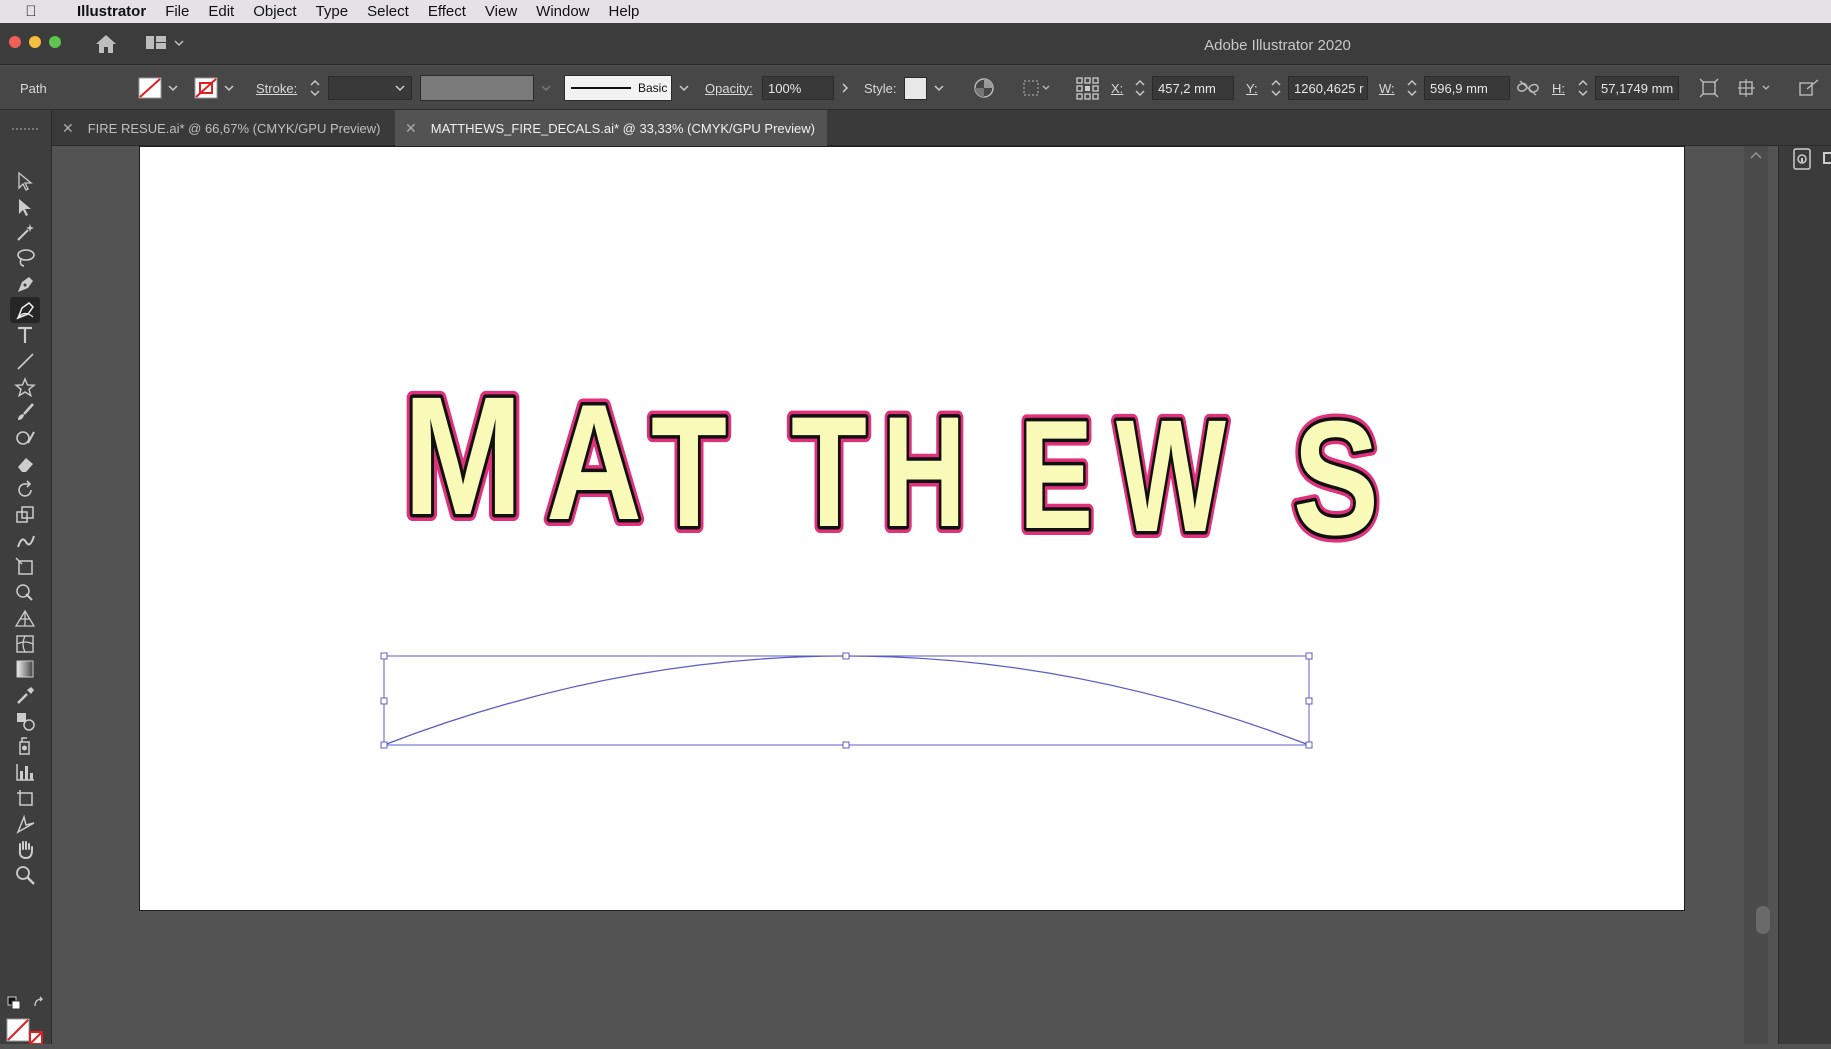 Image resolution: width=1831 pixels, height=1049 pixels. What do you see at coordinates (25, 129) in the screenshot?
I see `tools-panel-grip` at bounding box center [25, 129].